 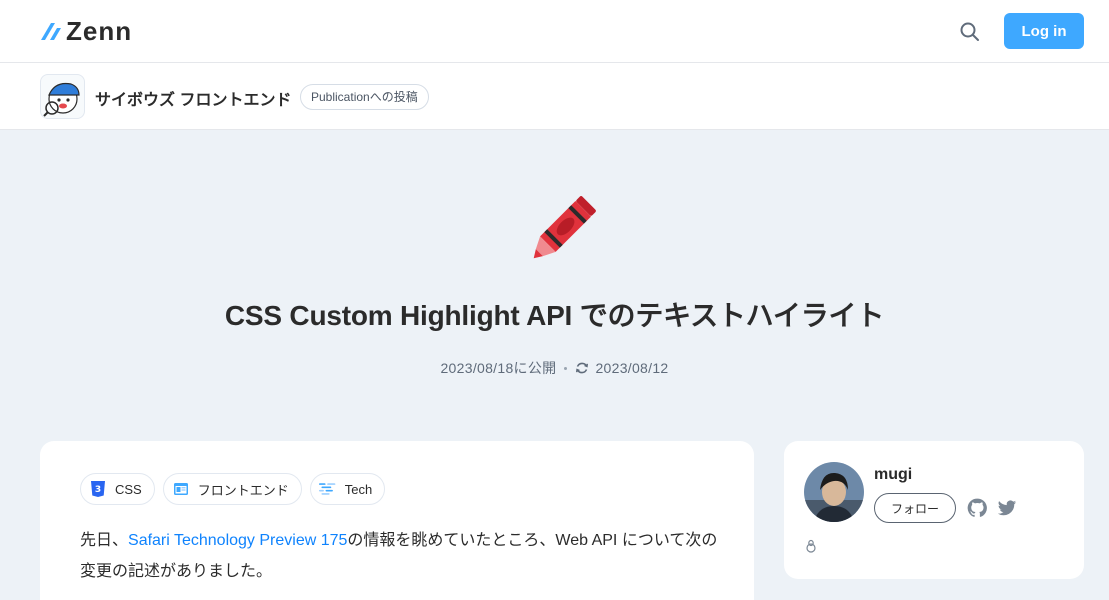 What do you see at coordinates (1044, 31) in the screenshot?
I see `login-button: Log in` at bounding box center [1044, 31].